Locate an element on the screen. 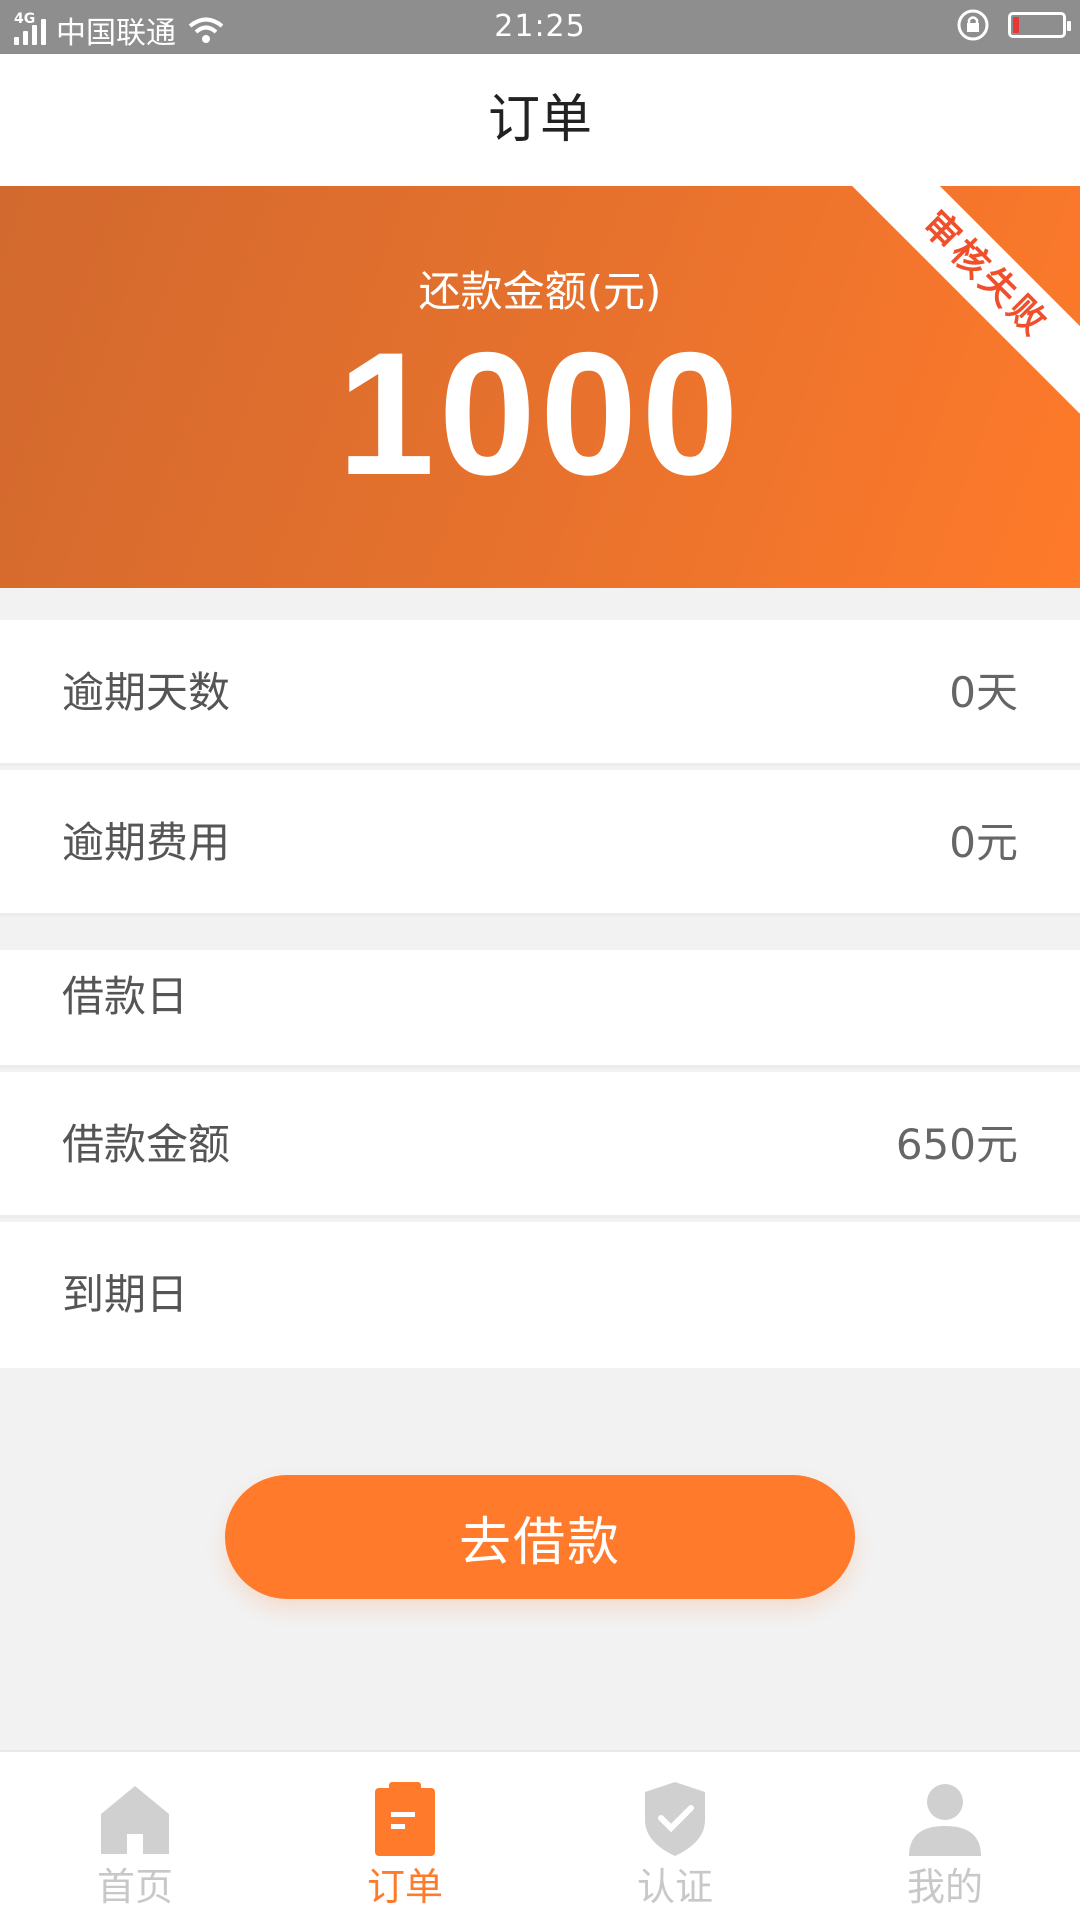 The width and height of the screenshot is (1080, 1920). page-title: 订单 is located at coordinates (539, 120).